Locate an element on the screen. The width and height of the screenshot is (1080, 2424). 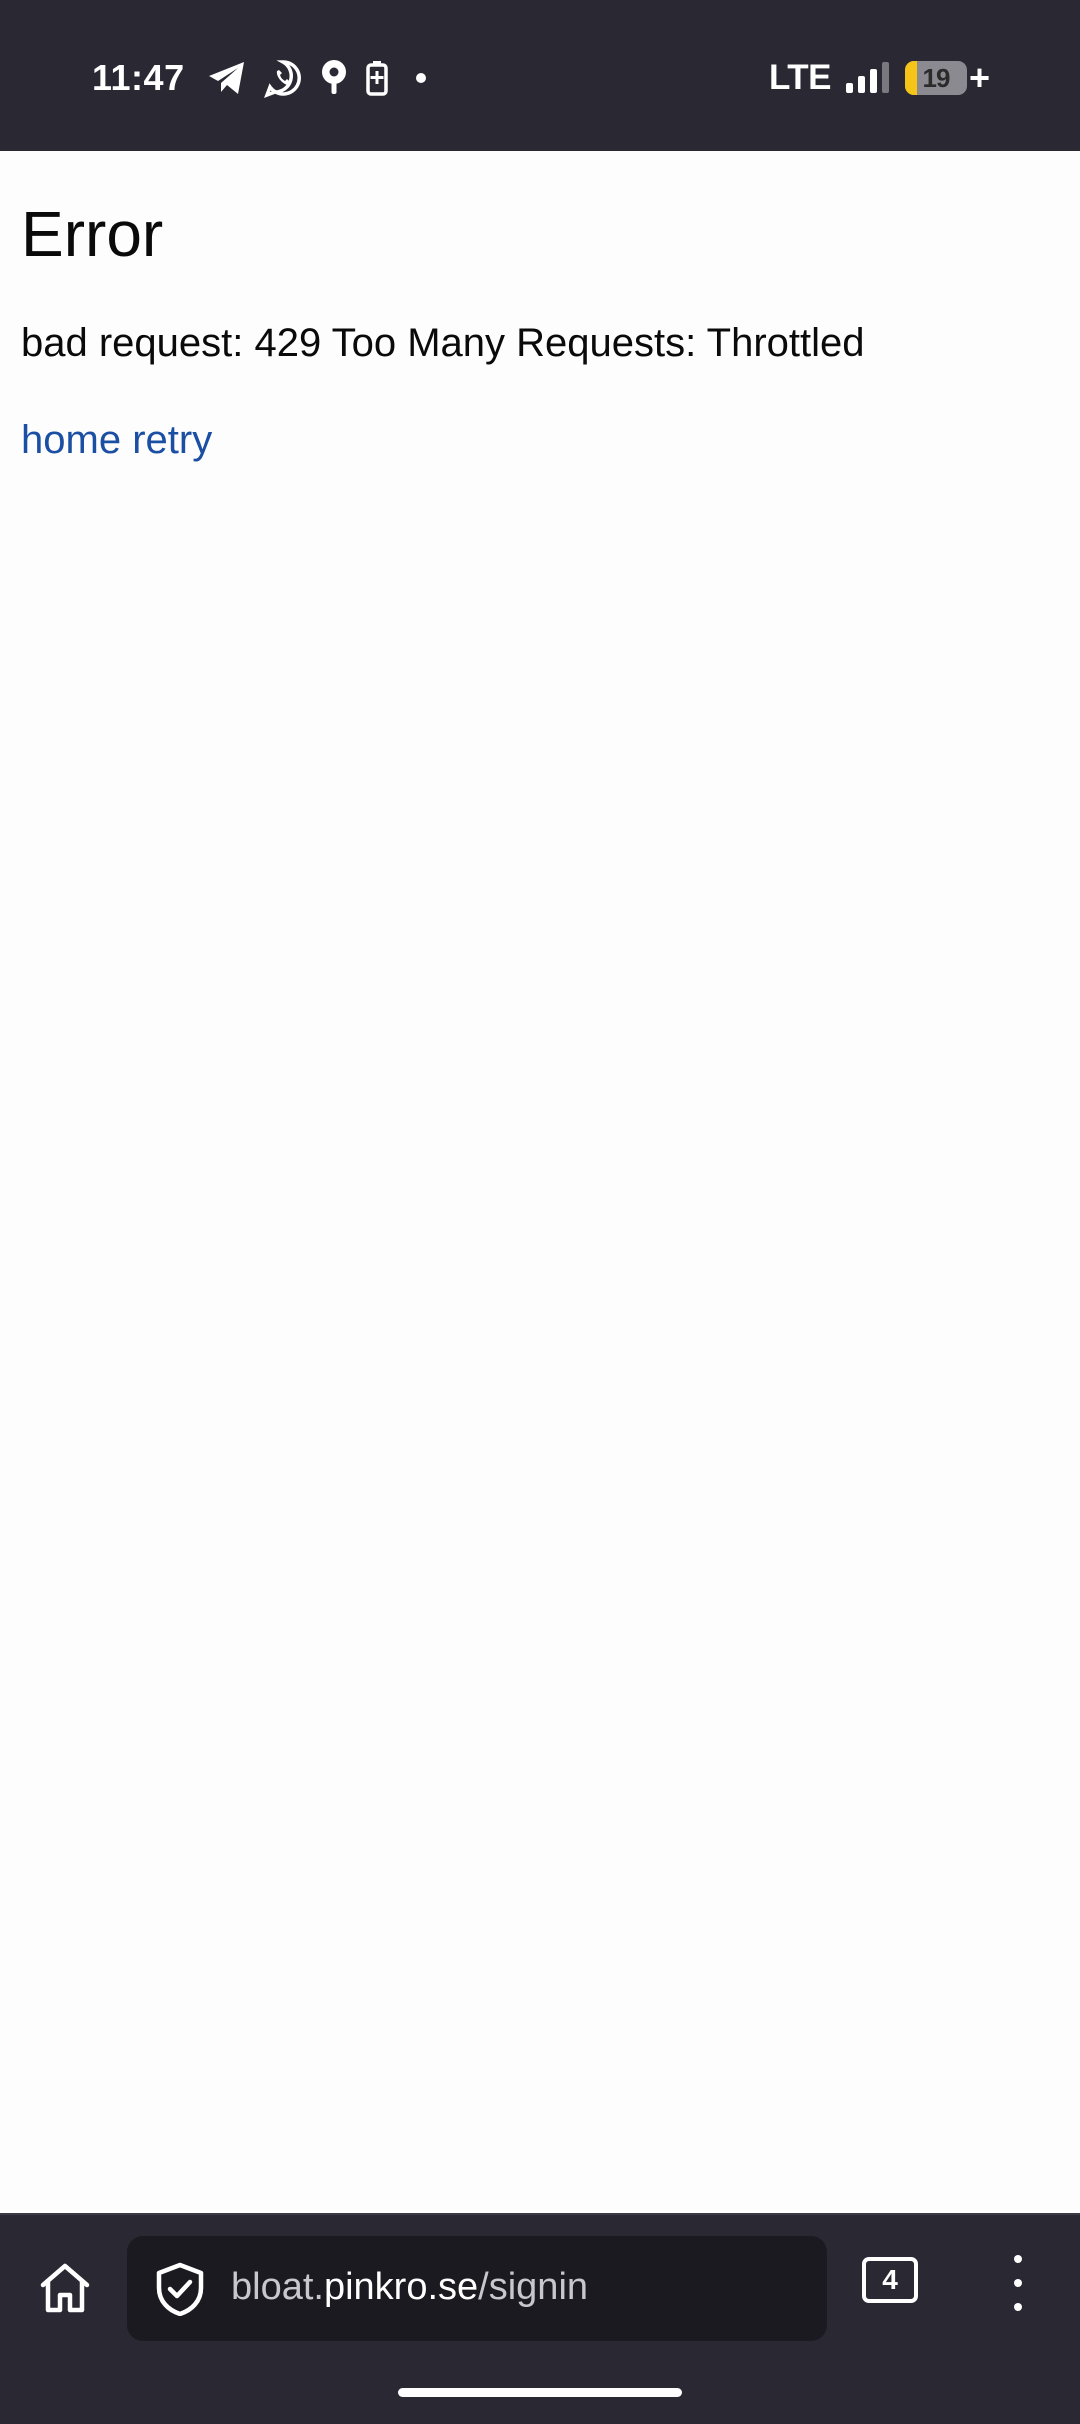
home-button is located at coordinates (65, 2288).